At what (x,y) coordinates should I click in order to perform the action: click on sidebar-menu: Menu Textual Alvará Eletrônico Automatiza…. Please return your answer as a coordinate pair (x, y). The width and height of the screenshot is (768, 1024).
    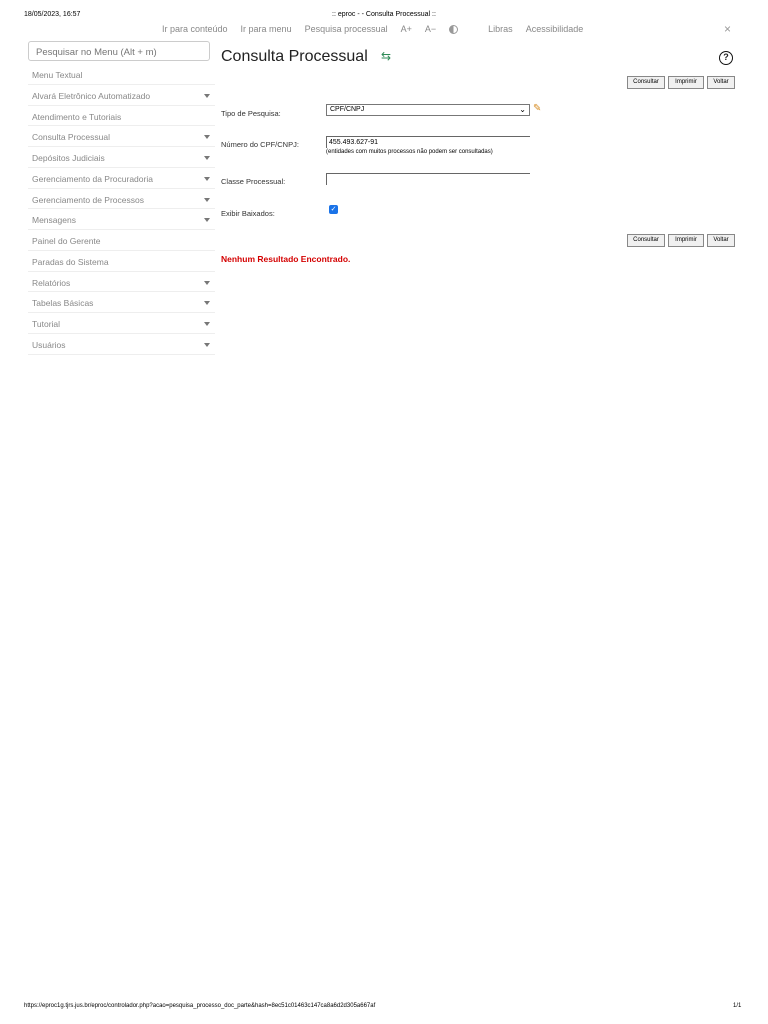
    Looking at the image, I should click on (121, 209).